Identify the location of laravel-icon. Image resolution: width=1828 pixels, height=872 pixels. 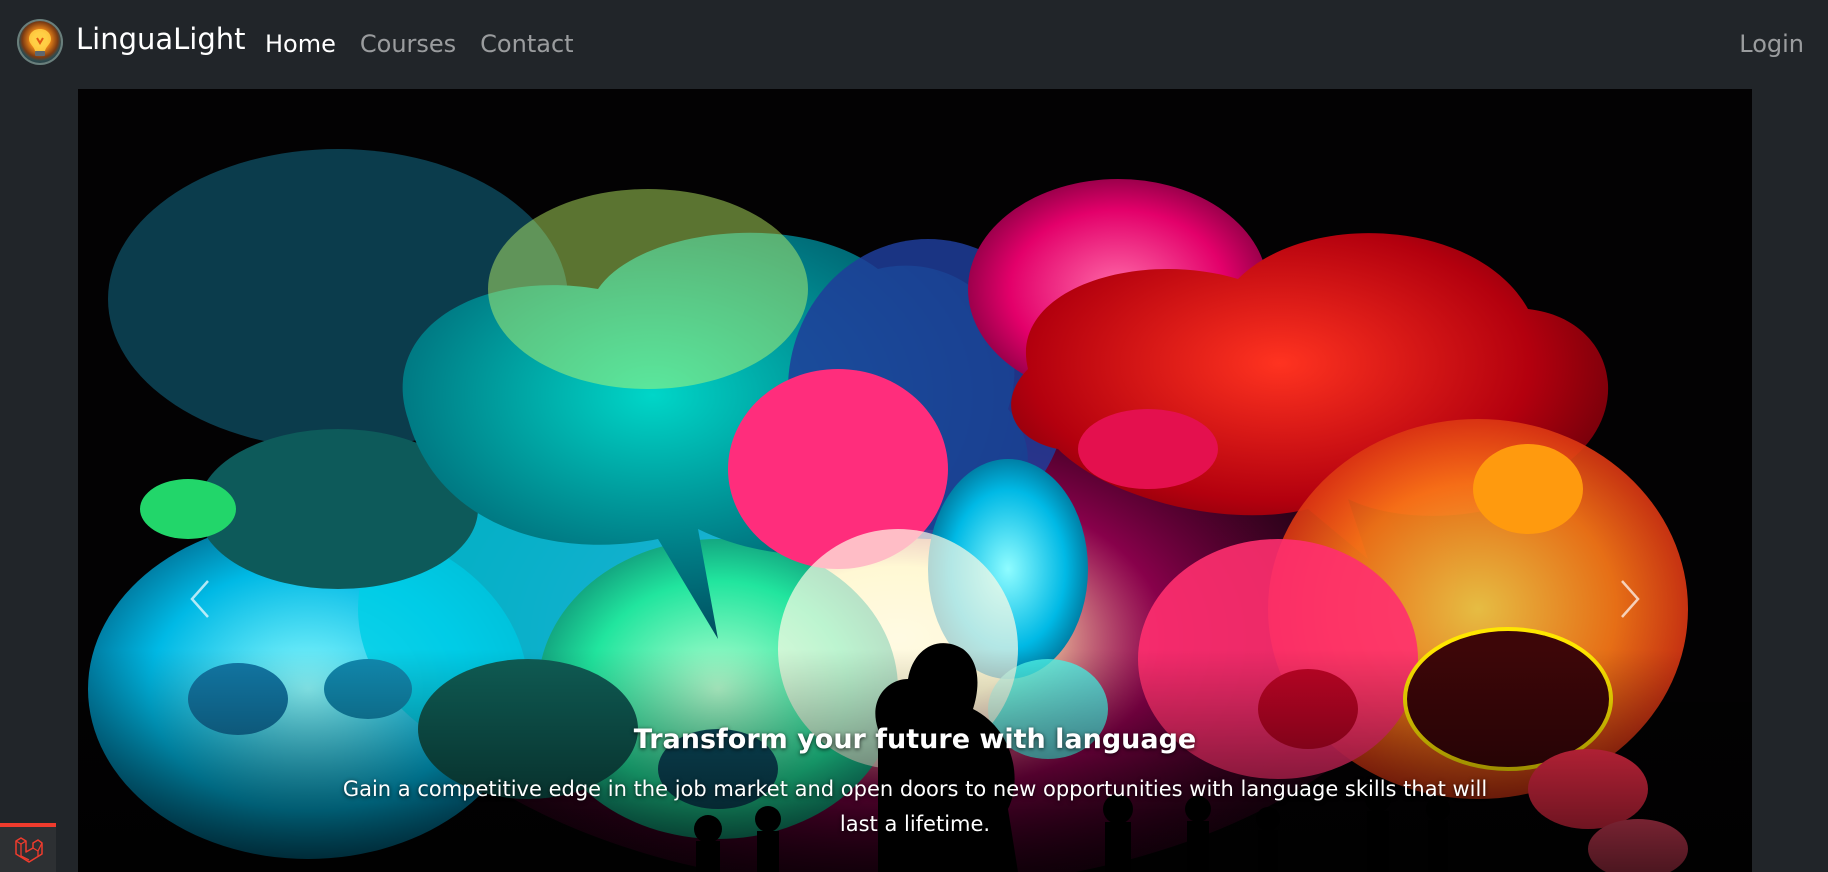
(29, 849).